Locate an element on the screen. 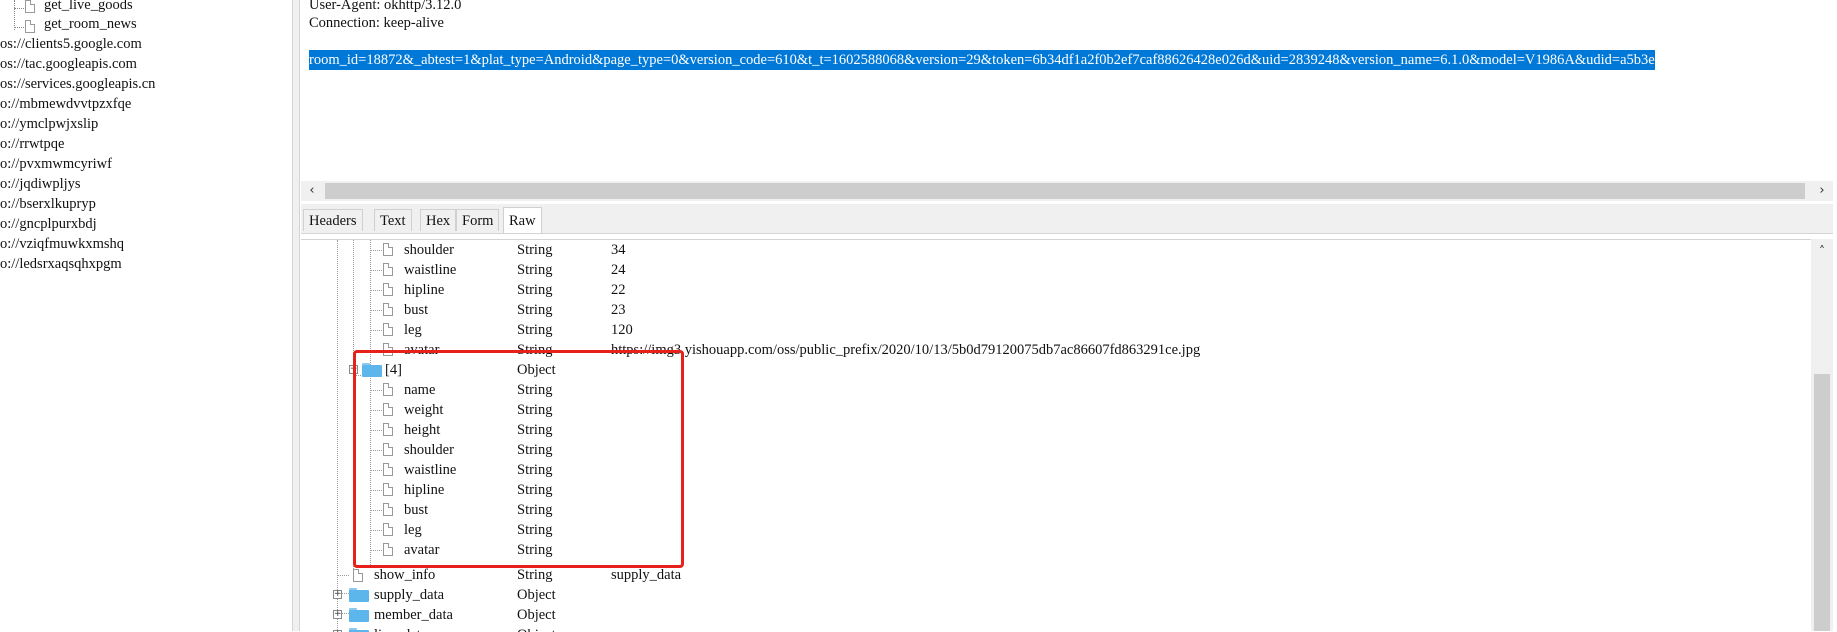 Image resolution: width=1837 pixels, height=632 pixels. tree-row: waistline String 24 is located at coordinates (1051, 270).